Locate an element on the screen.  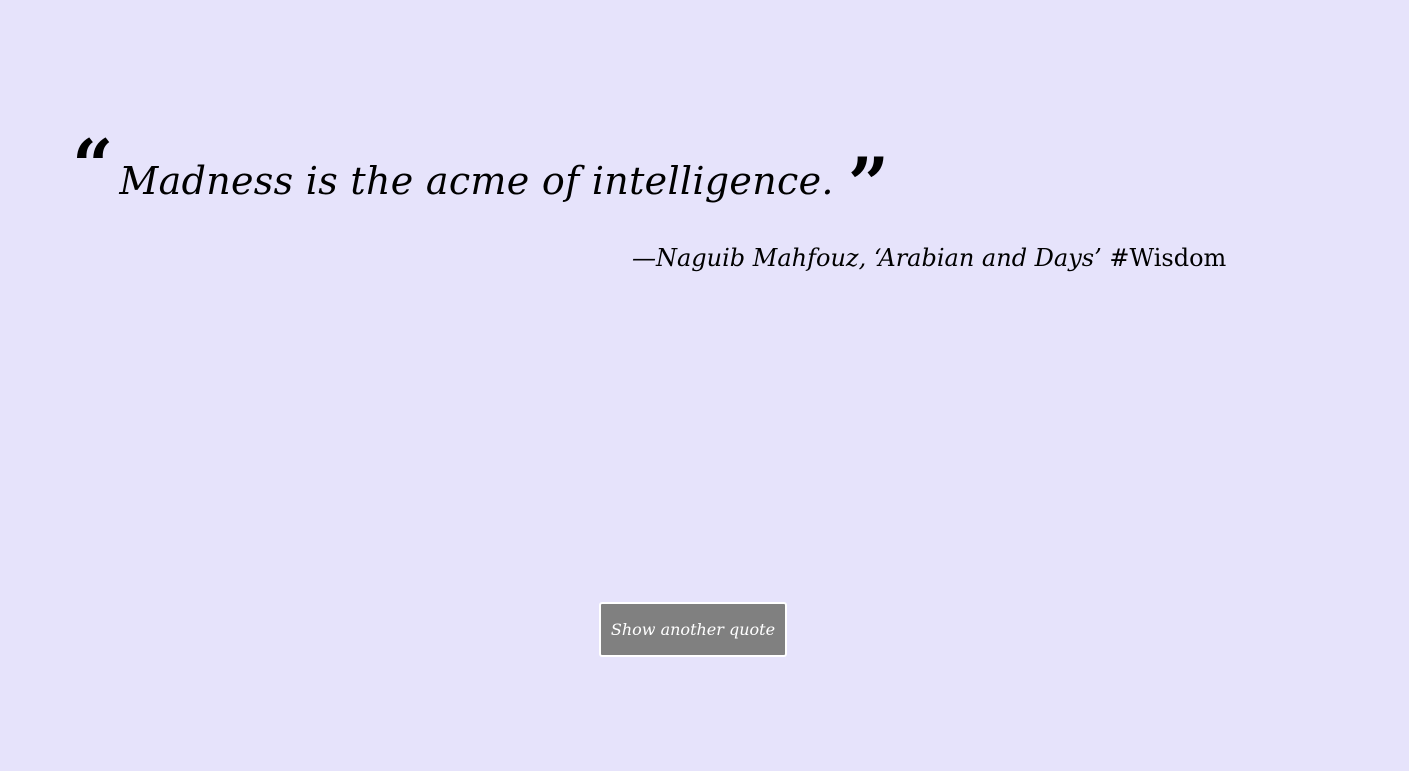
quote-line: “ Madness is the acme of intelligence. ” is located at coordinates (672, 175).